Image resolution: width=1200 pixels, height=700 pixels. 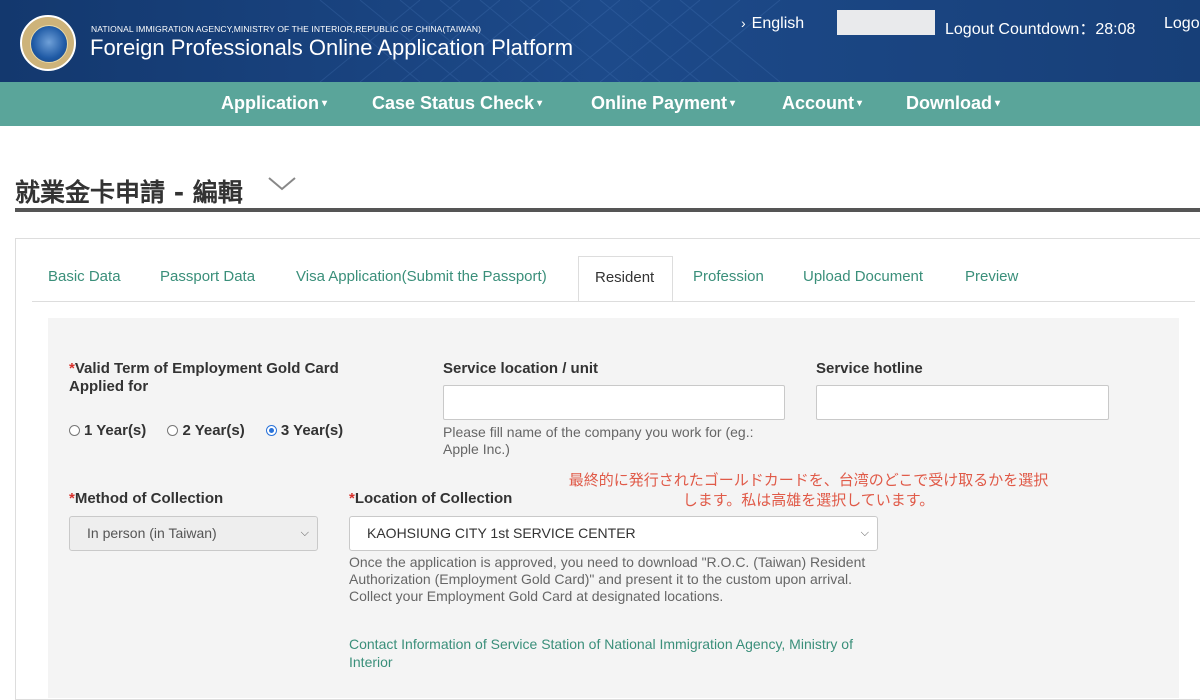 I want to click on tab-basic-data: Basic Data, so click(x=84, y=276).